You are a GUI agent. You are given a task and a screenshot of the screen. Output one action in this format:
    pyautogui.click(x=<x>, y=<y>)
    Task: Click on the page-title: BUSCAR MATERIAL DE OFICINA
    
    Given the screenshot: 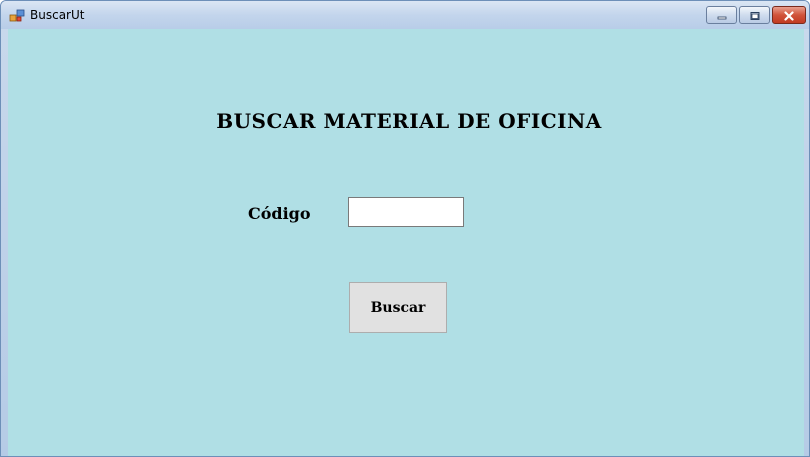 What is the action you would take?
    pyautogui.click(x=409, y=121)
    